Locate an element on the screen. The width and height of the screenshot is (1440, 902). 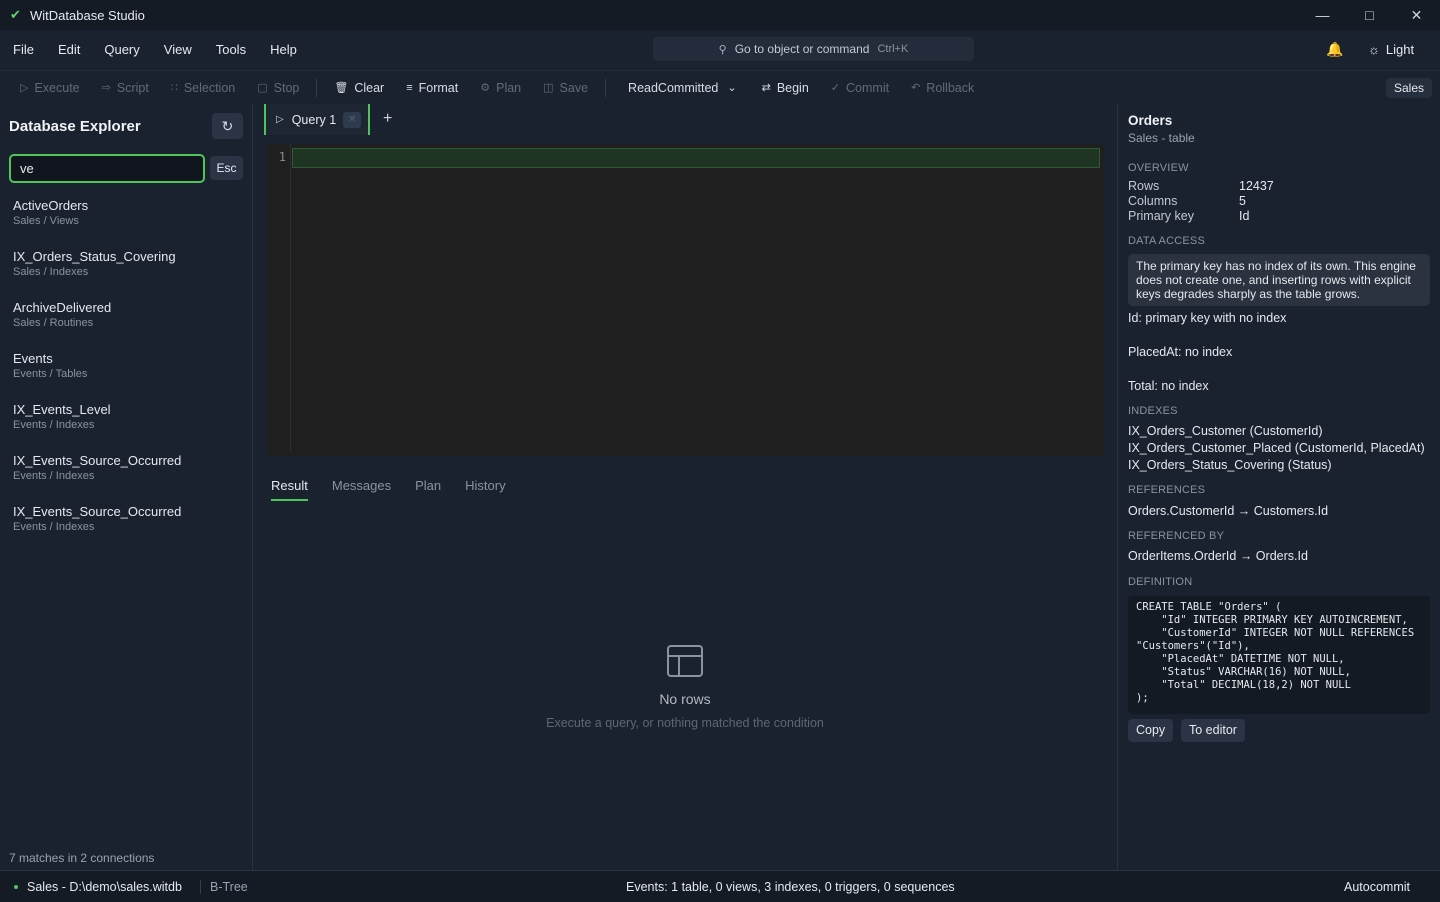
active-connection-badge: Sales is located at coordinates (1408, 88).